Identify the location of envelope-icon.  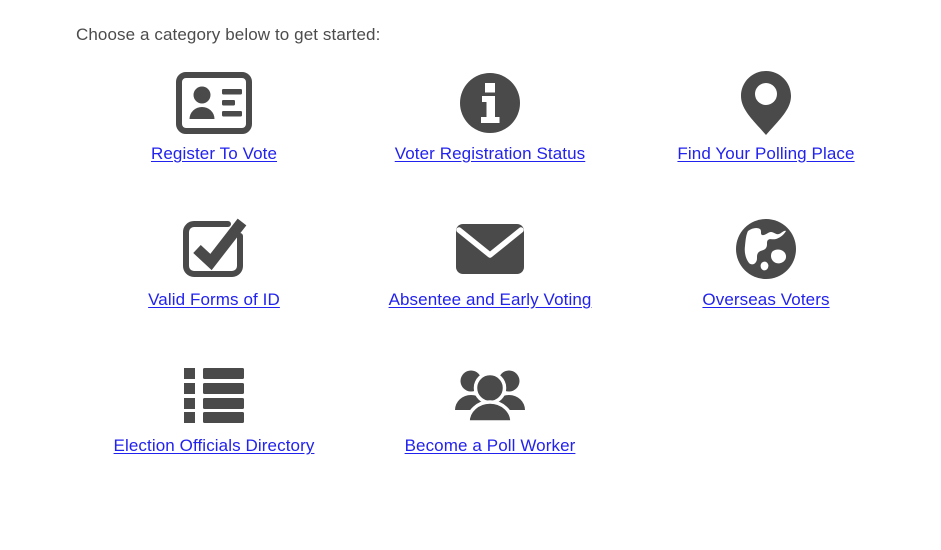
(490, 249).